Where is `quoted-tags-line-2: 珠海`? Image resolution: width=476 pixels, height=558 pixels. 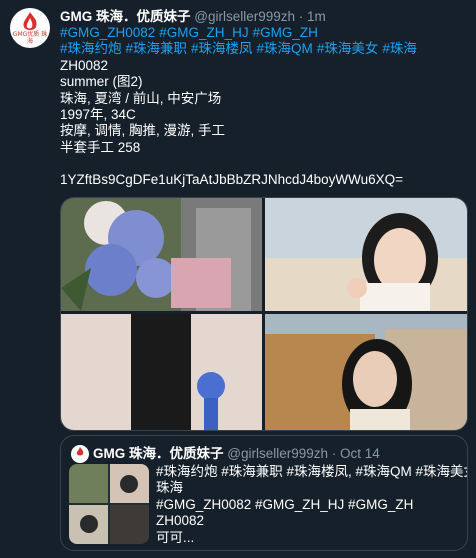
quoted-tags-line-2: 珠海 is located at coordinates (169, 488).